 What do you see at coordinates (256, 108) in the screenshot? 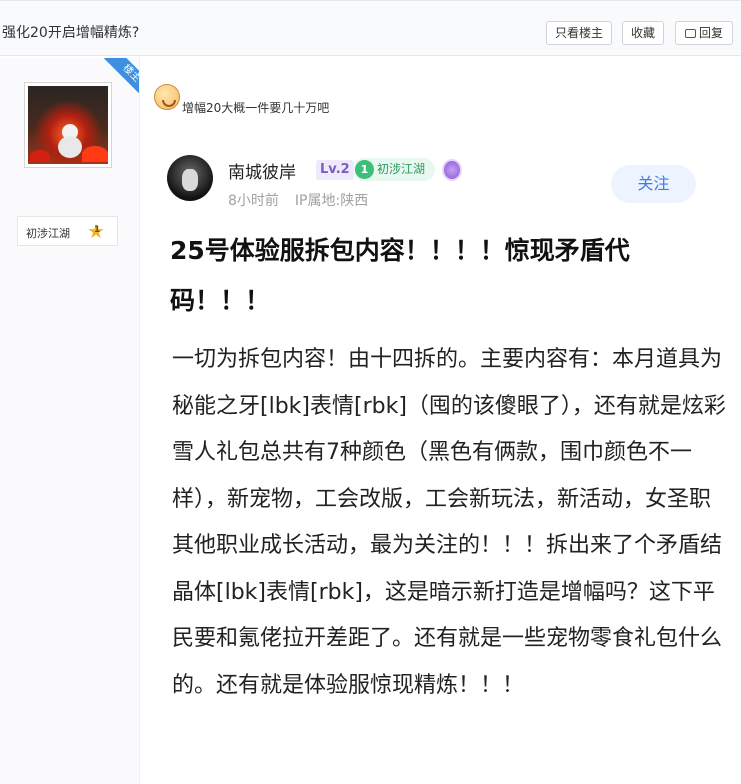
I see `post-reply-text: 增幅20大概一件要几十万吧` at bounding box center [256, 108].